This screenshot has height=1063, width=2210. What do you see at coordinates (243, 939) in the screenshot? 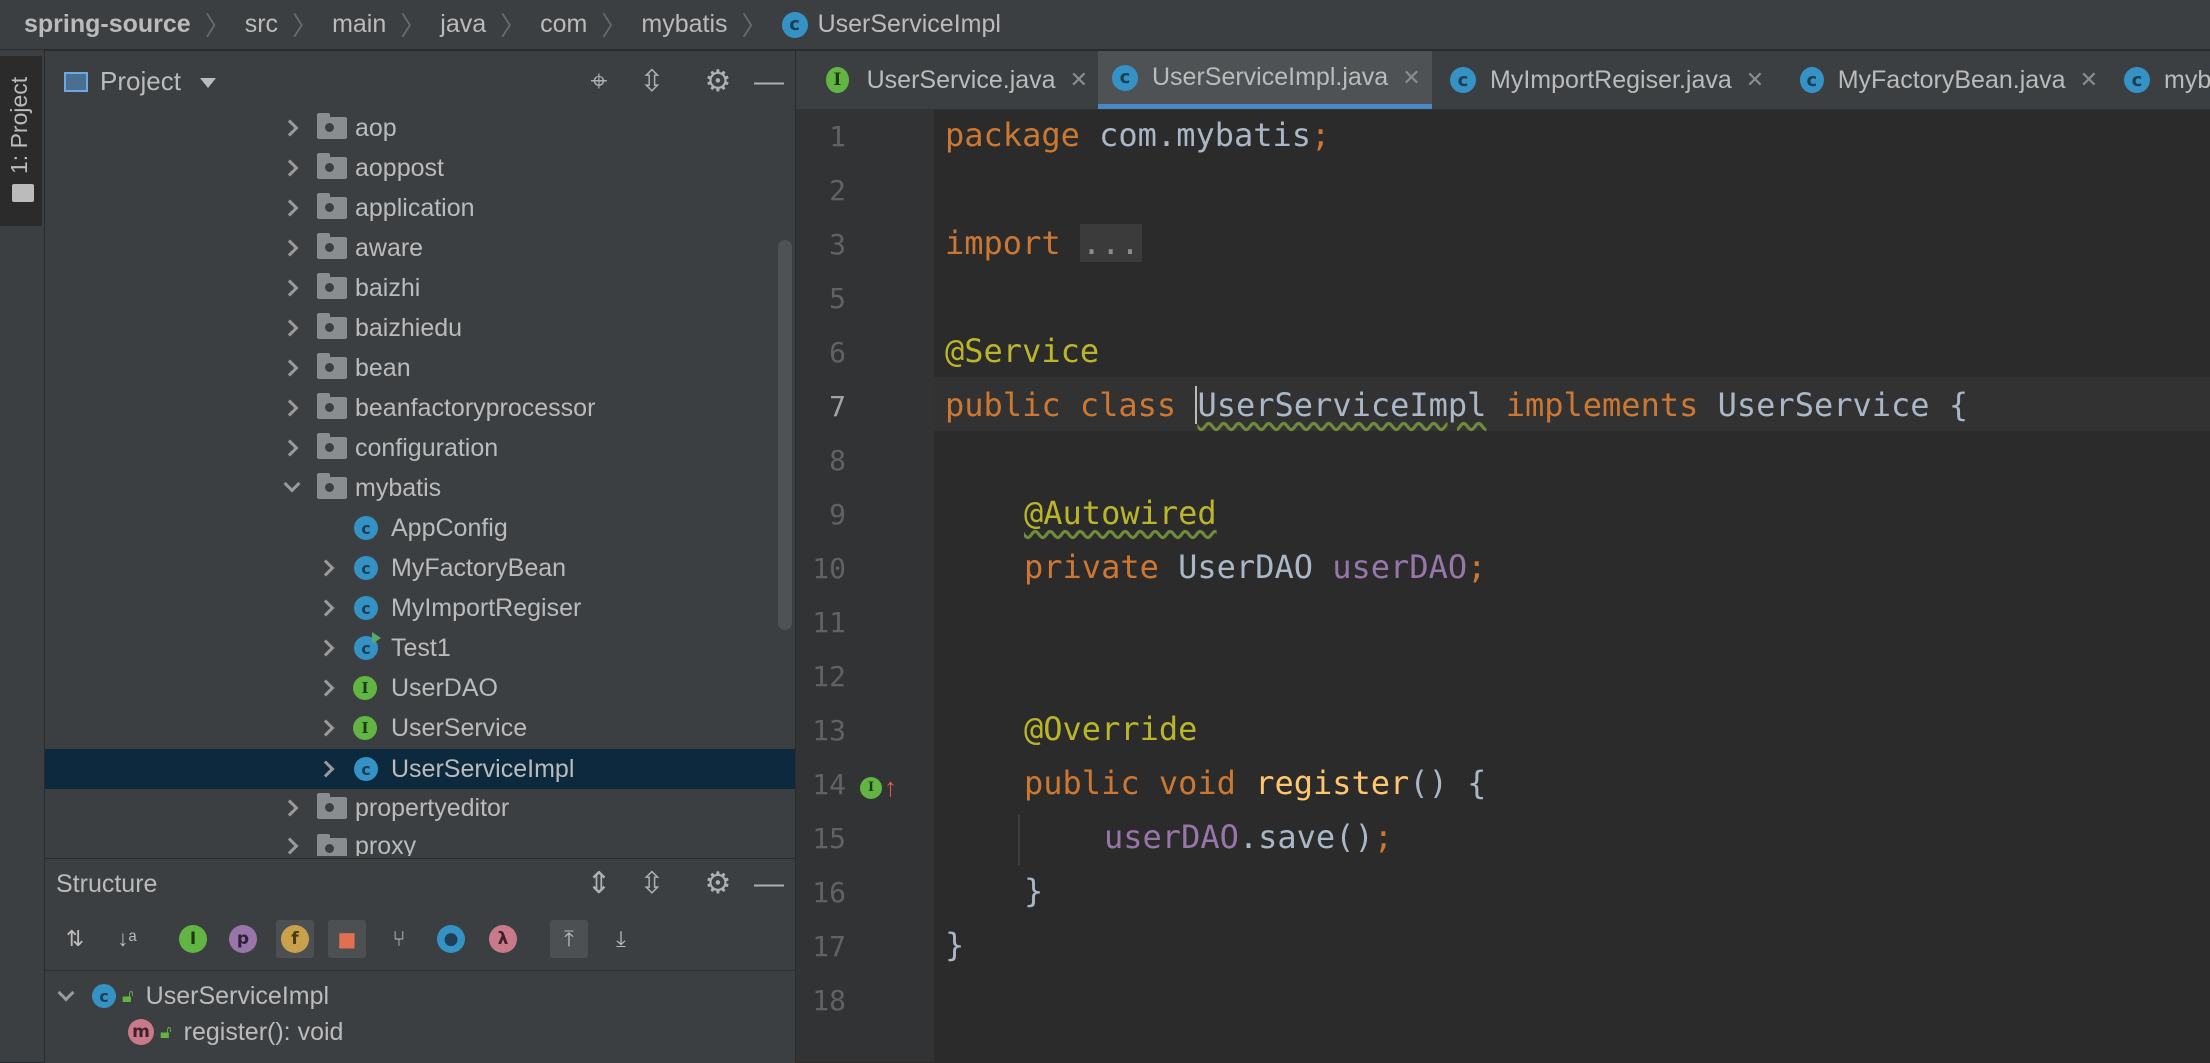
I see `show-properties-icon: p` at bounding box center [243, 939].